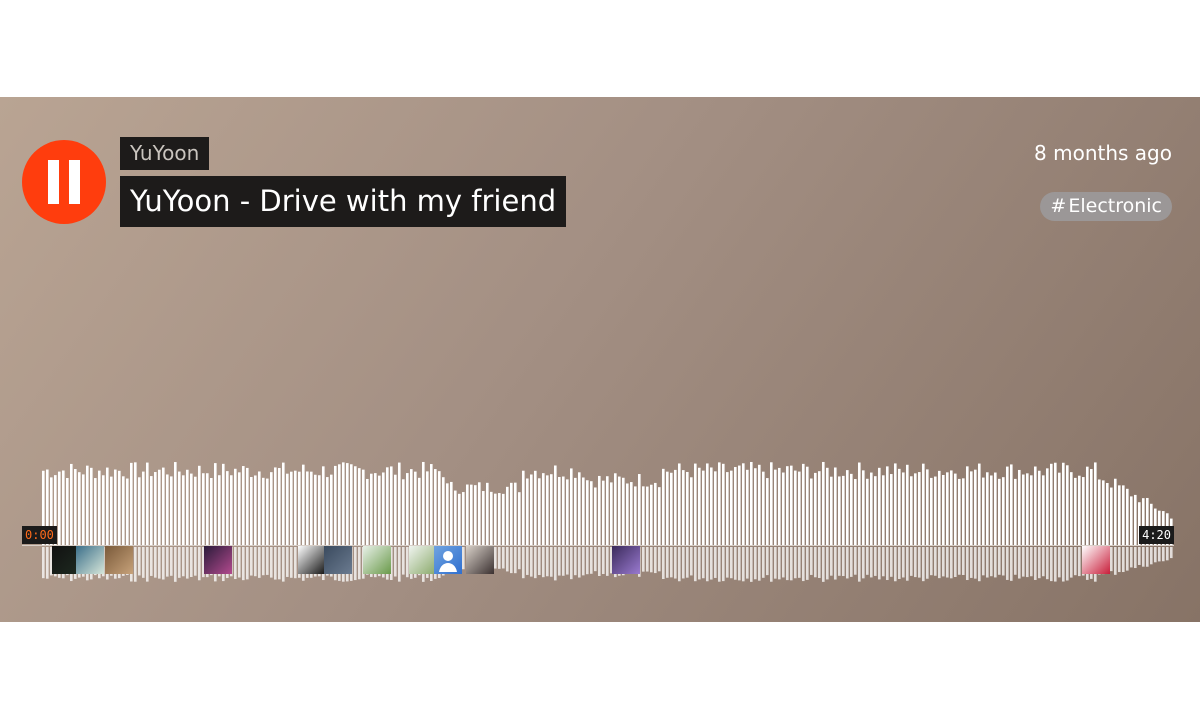 This screenshot has width=1200, height=720. What do you see at coordinates (1058, 206) in the screenshot?
I see `hash-icon: #` at bounding box center [1058, 206].